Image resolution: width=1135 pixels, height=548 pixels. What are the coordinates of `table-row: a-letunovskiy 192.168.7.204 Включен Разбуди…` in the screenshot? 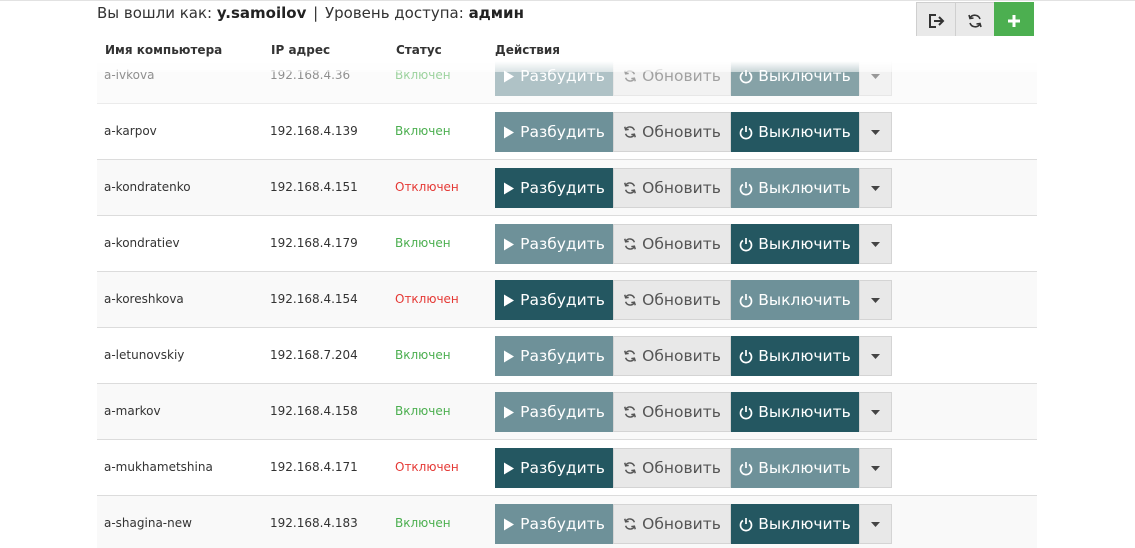 It's located at (567, 356).